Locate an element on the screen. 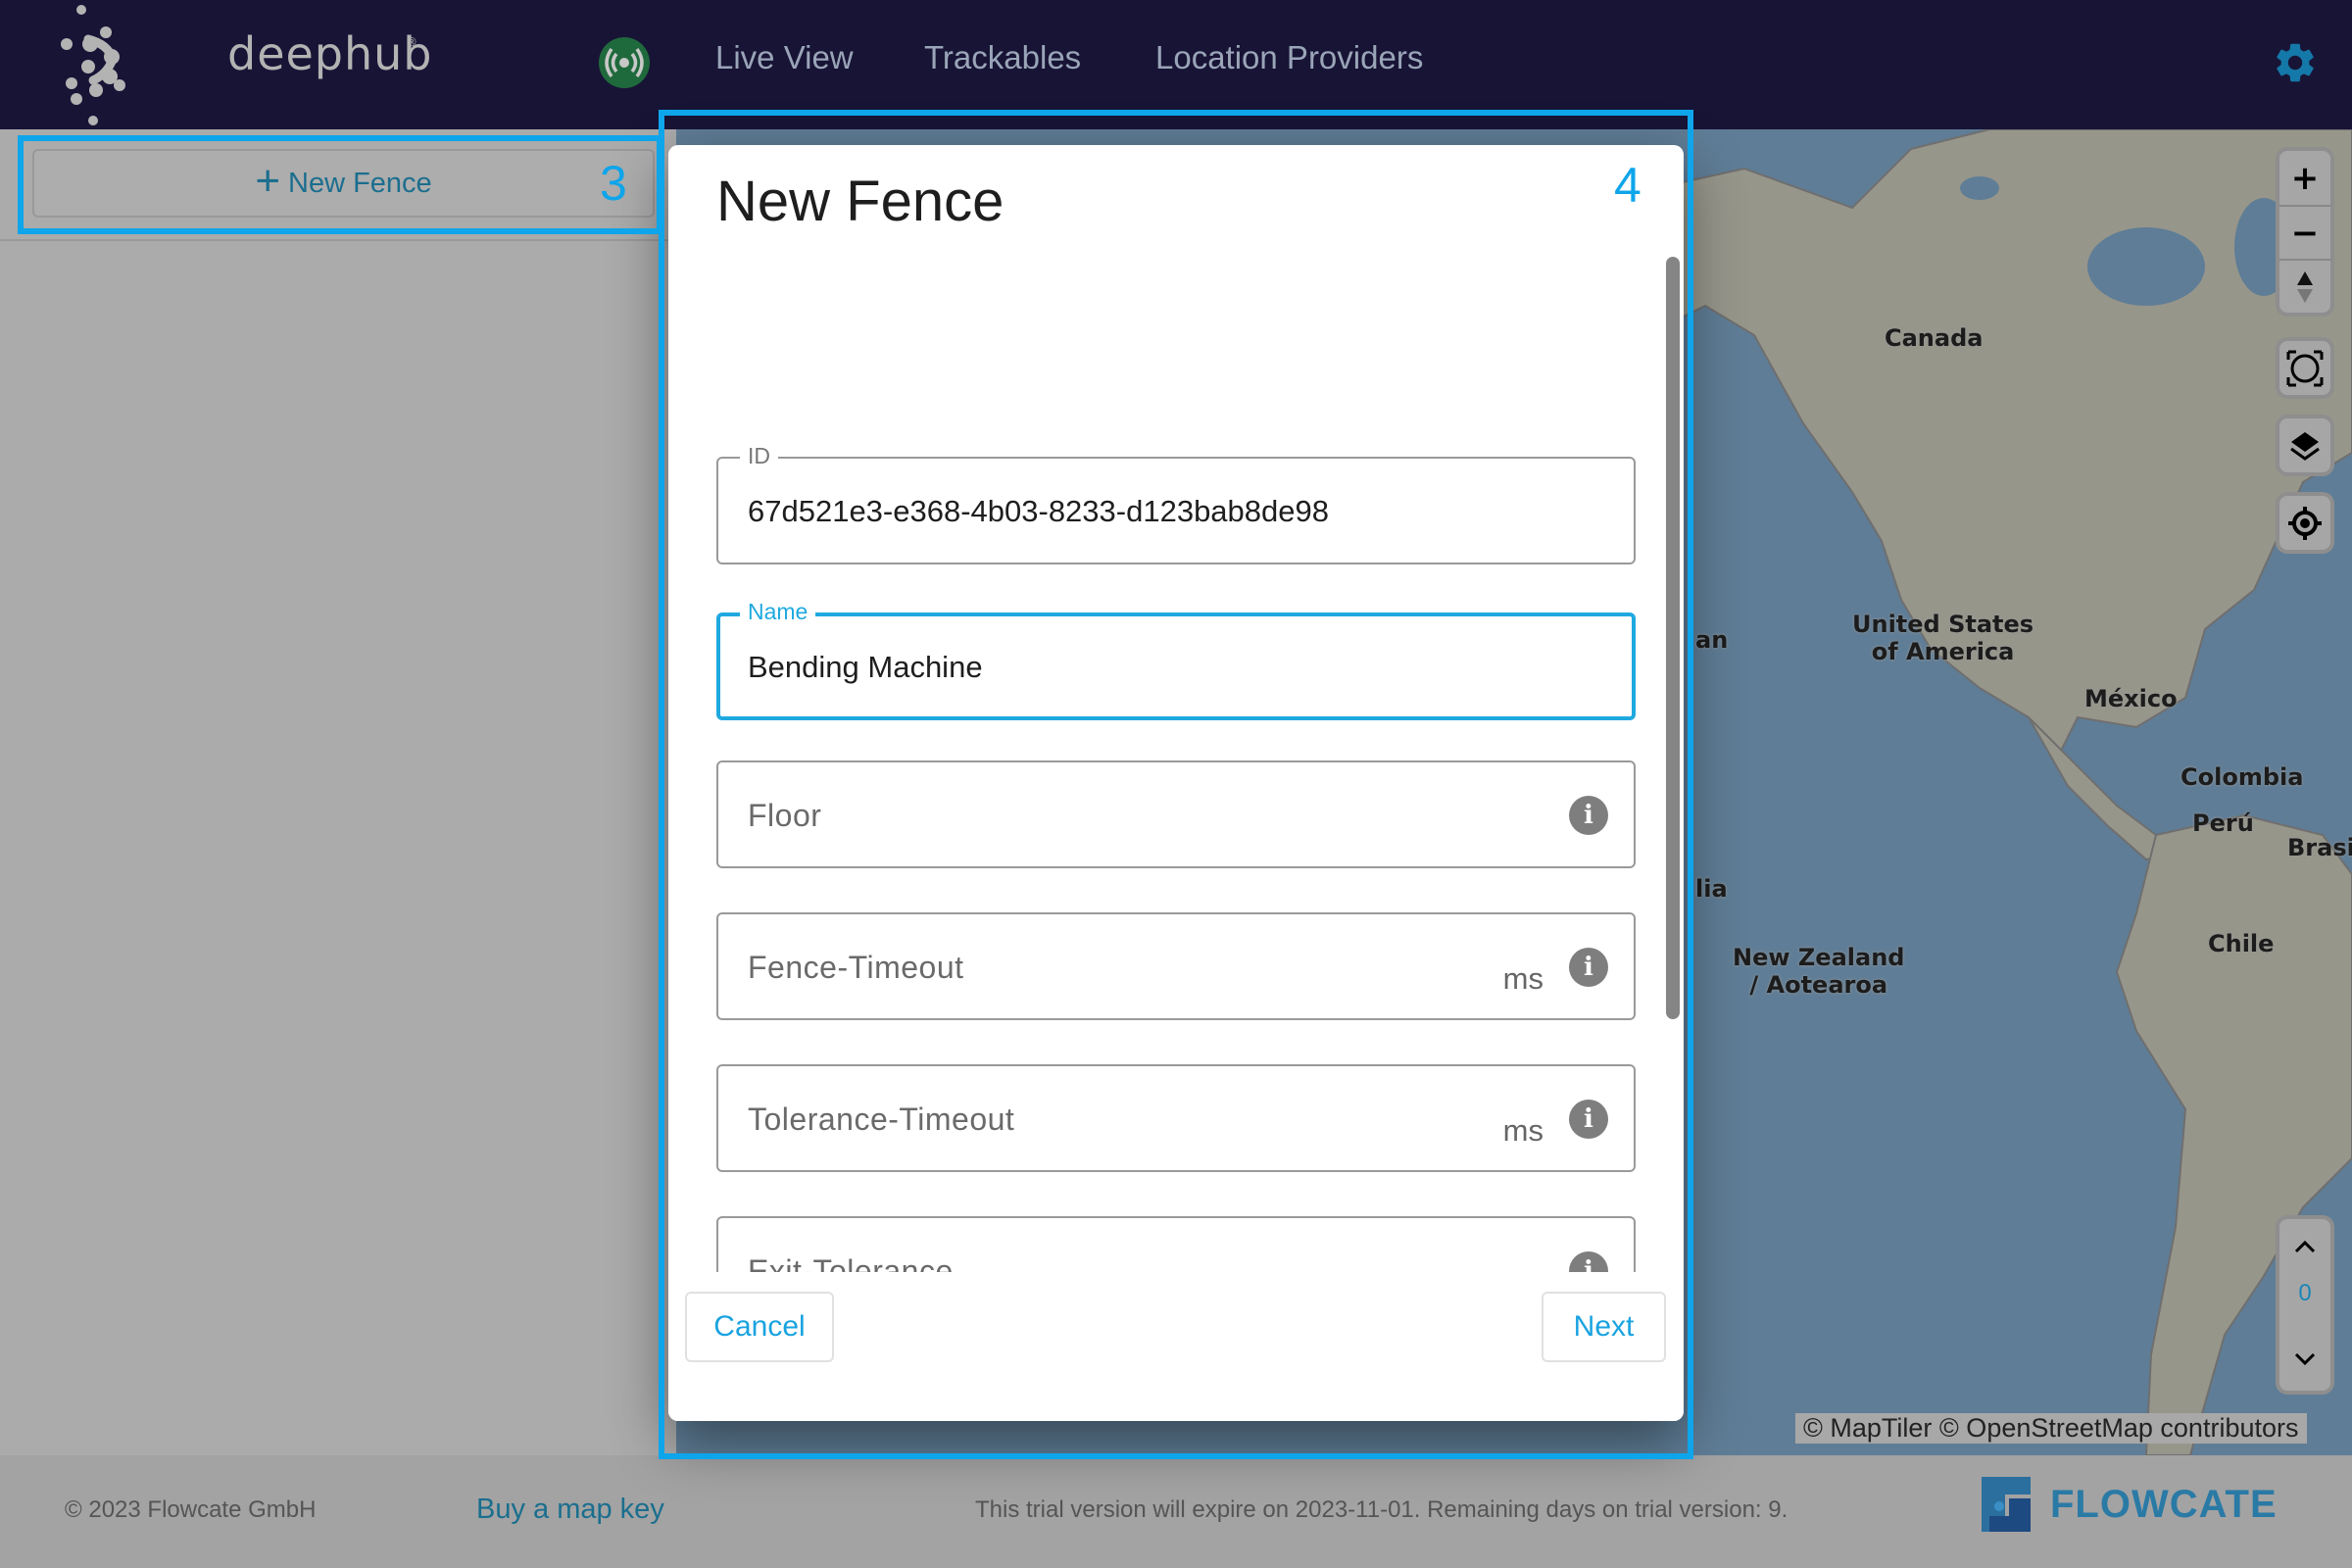  name-field: Name Bending Machine is located at coordinates (1176, 659).